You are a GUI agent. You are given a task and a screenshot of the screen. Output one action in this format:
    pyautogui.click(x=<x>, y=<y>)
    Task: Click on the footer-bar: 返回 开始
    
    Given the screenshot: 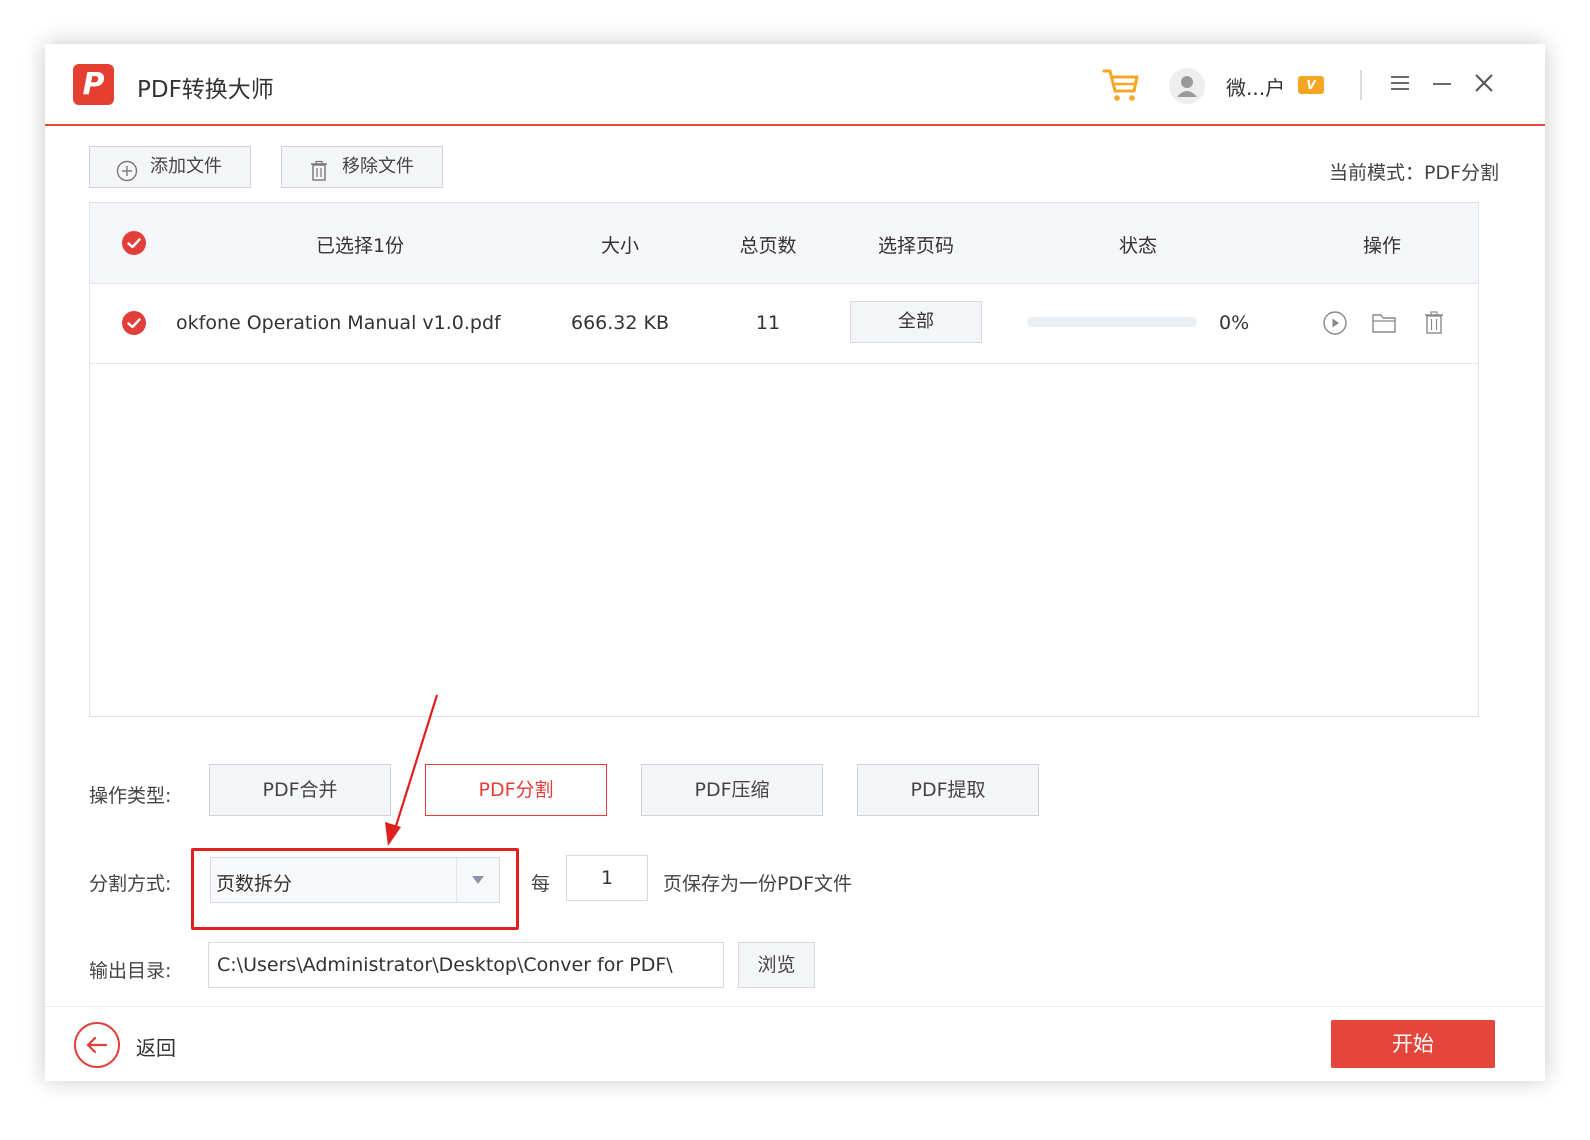 What is the action you would take?
    pyautogui.click(x=795, y=1043)
    